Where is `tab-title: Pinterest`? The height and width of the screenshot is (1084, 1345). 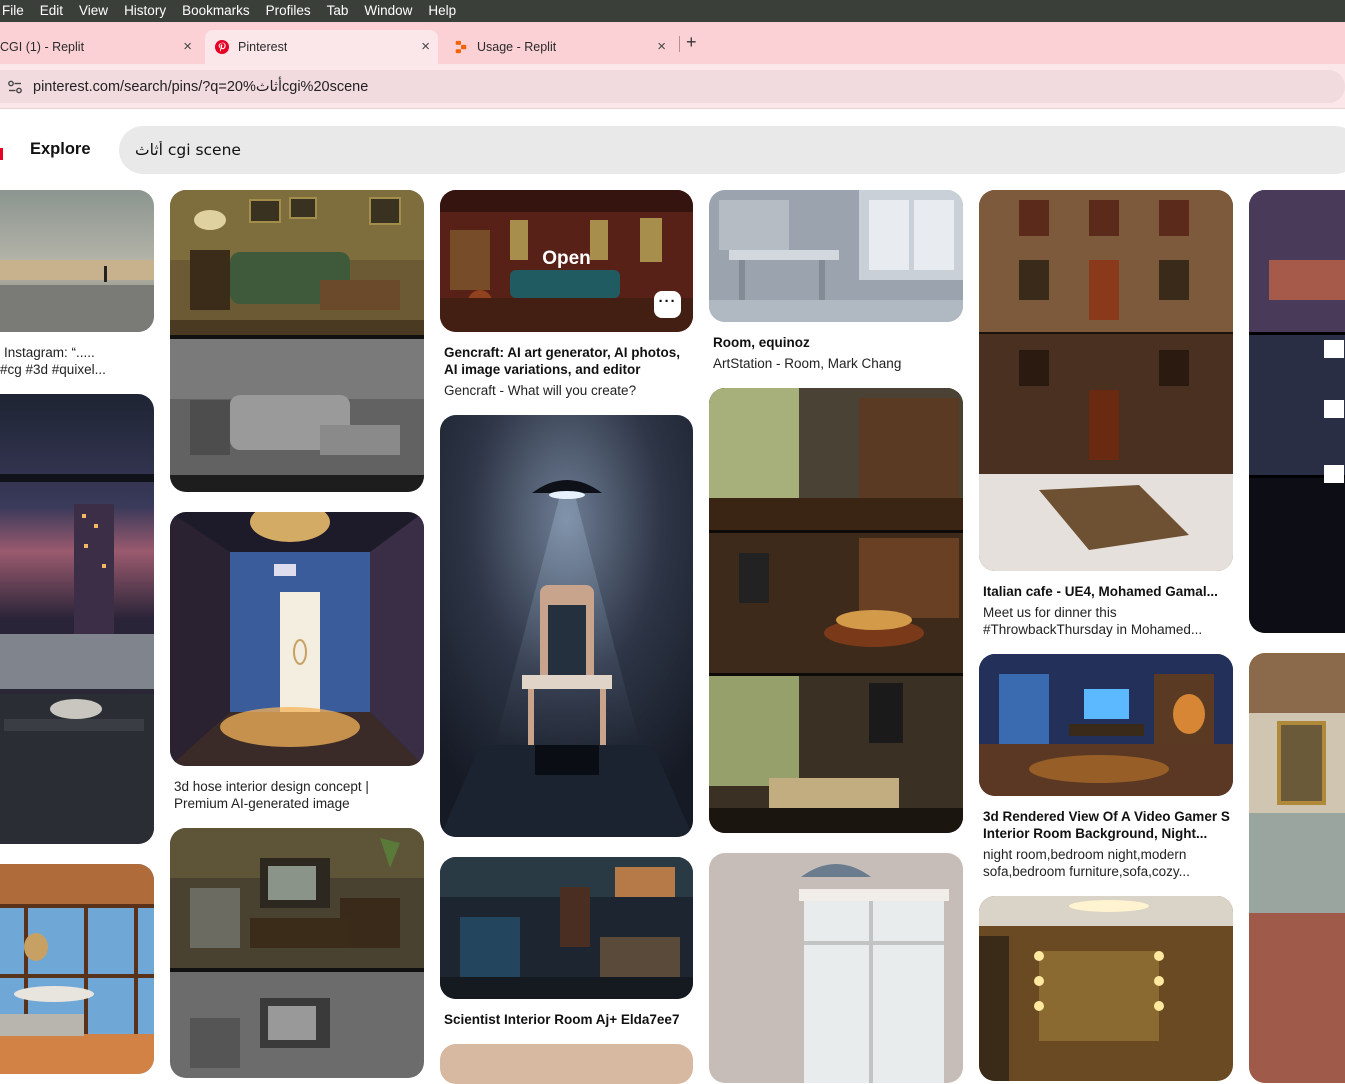
tab-title: Pinterest is located at coordinates (263, 47).